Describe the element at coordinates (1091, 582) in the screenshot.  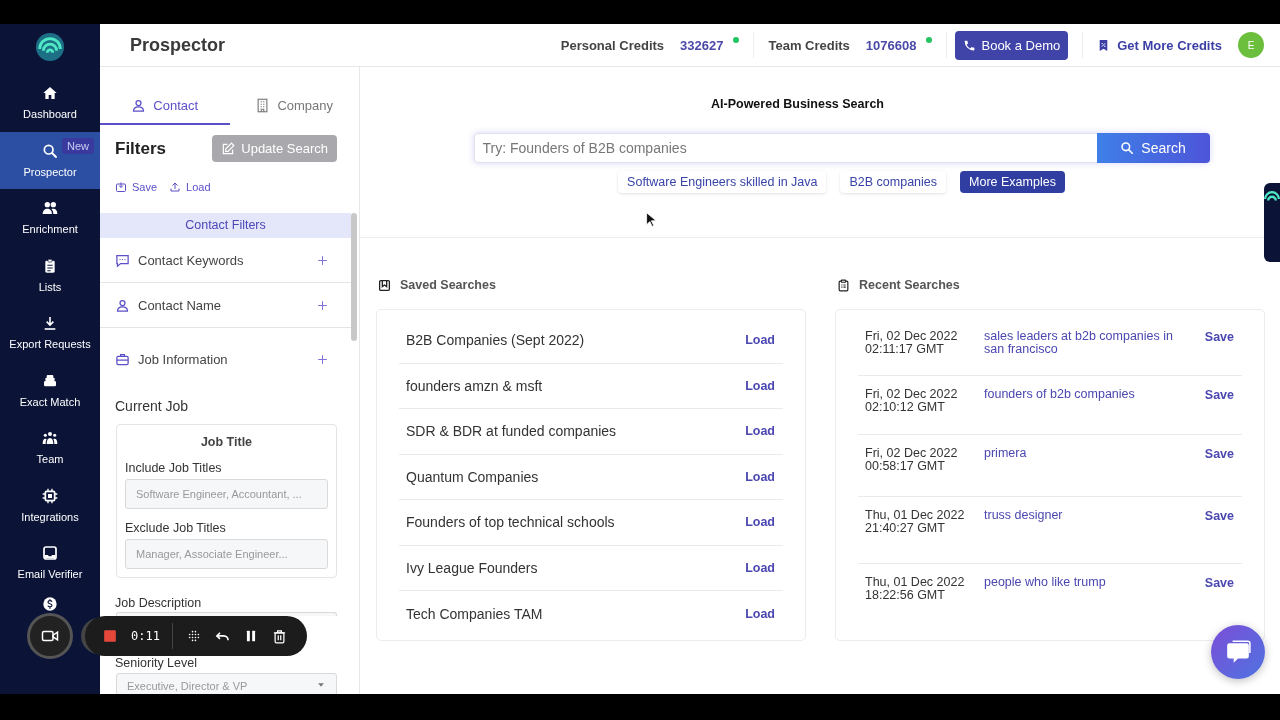
I see `search-query-link: people who like trump` at that location.